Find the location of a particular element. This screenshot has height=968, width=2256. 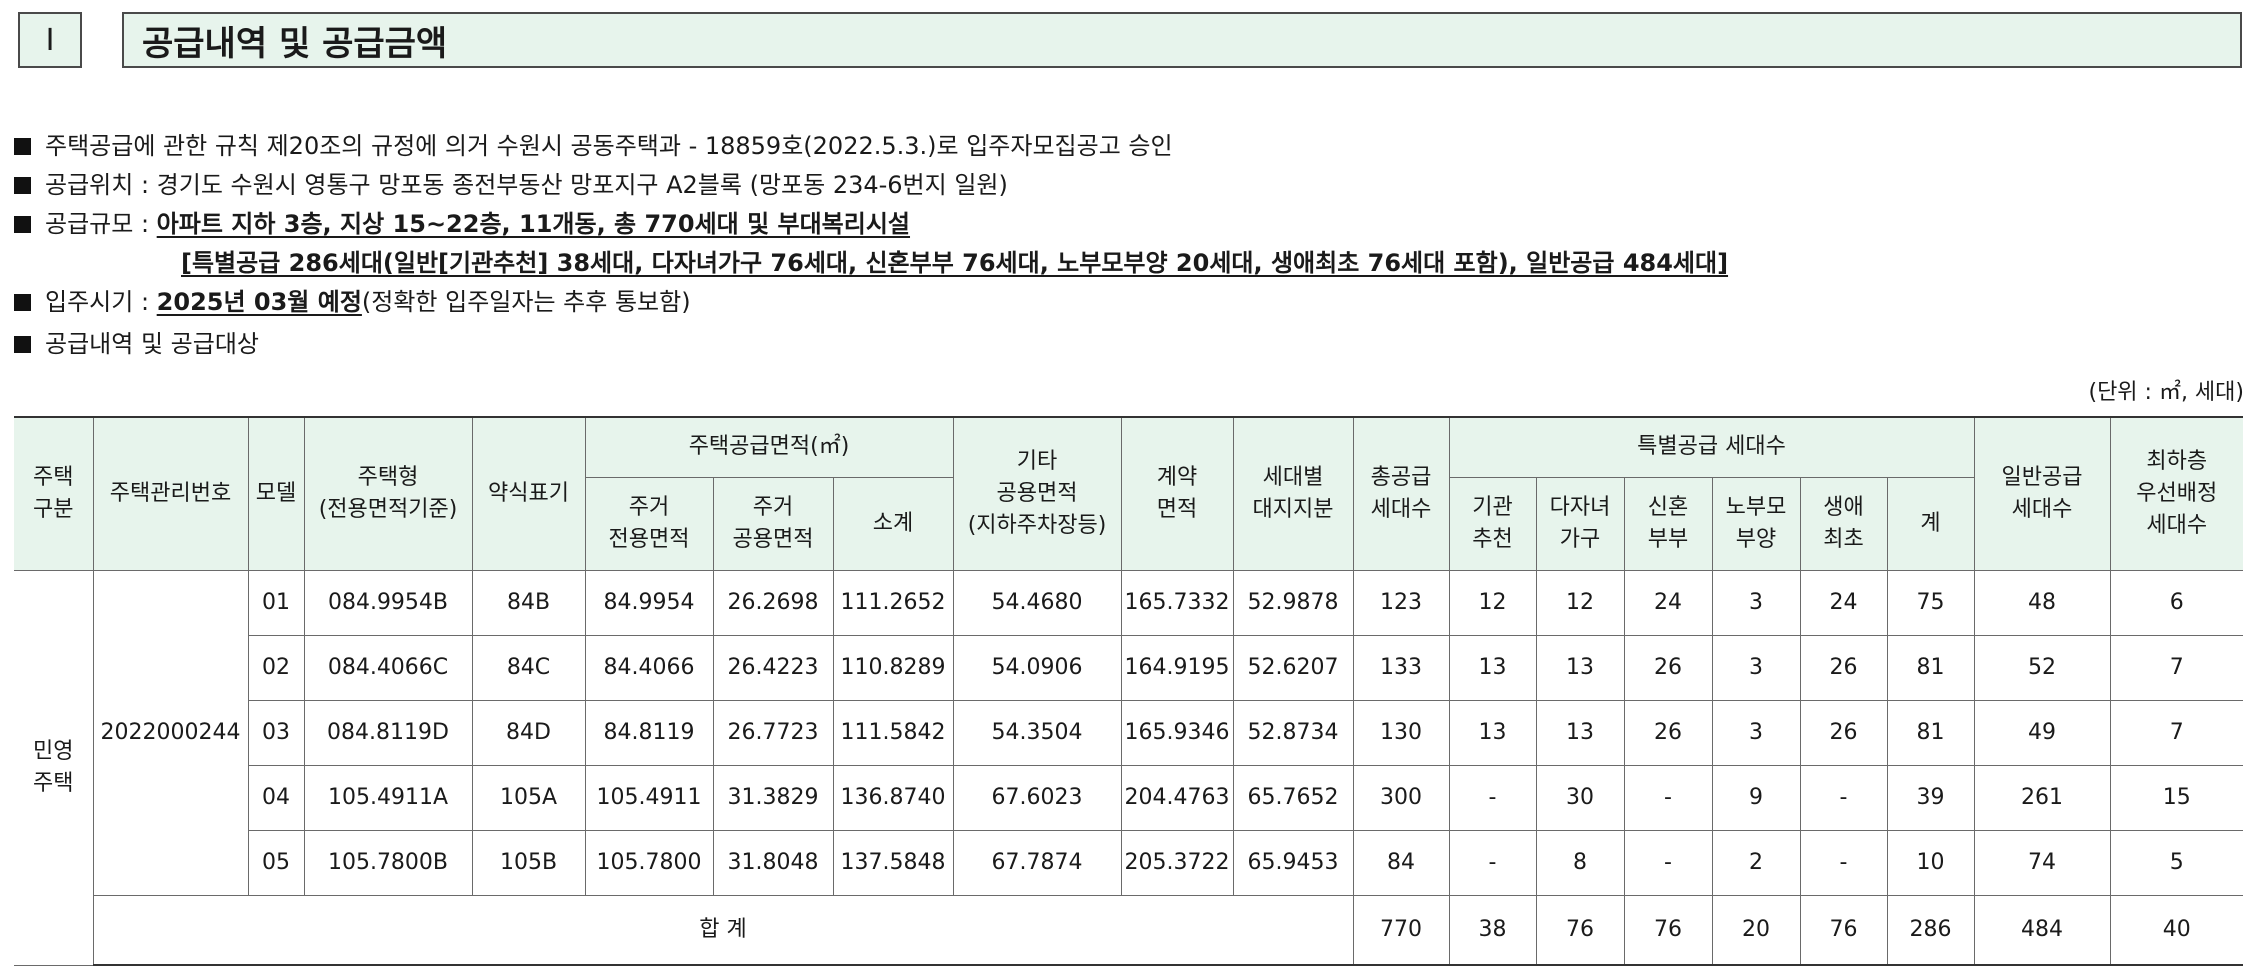

cell-model: 01 is located at coordinates (276, 602).